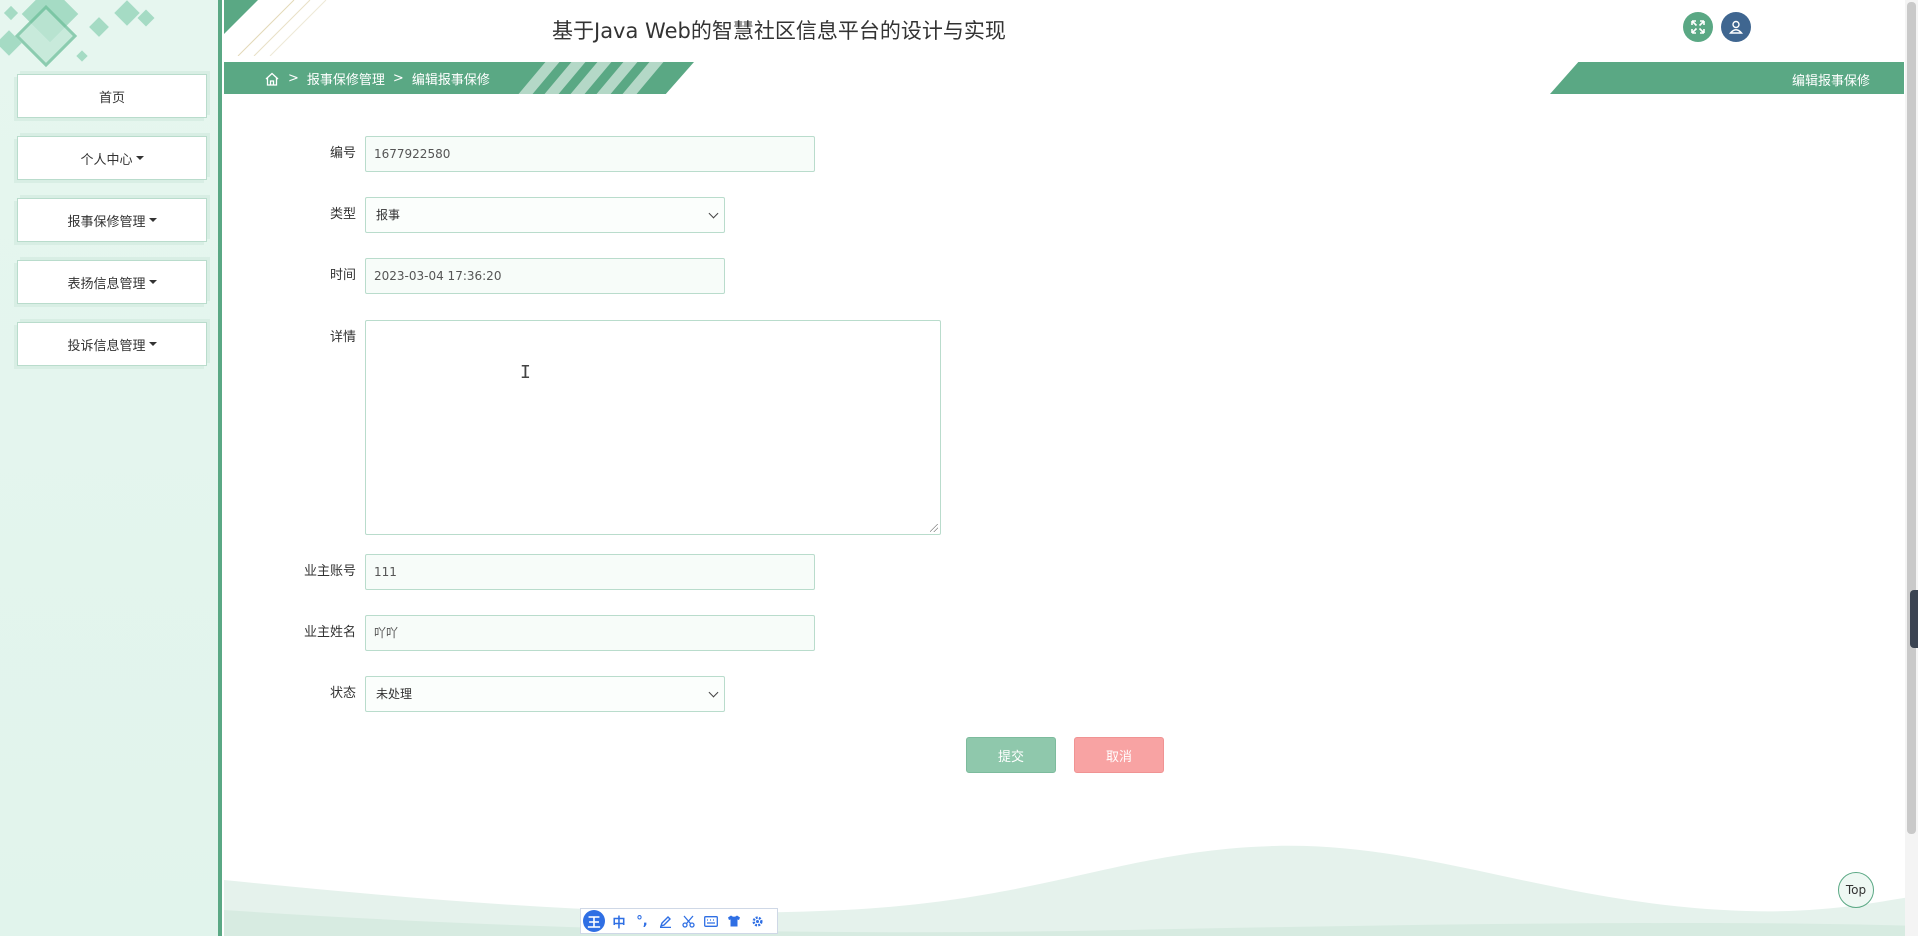 The height and width of the screenshot is (936, 1918). What do you see at coordinates (388, 215) in the screenshot?
I see `type-select-value: 报事` at bounding box center [388, 215].